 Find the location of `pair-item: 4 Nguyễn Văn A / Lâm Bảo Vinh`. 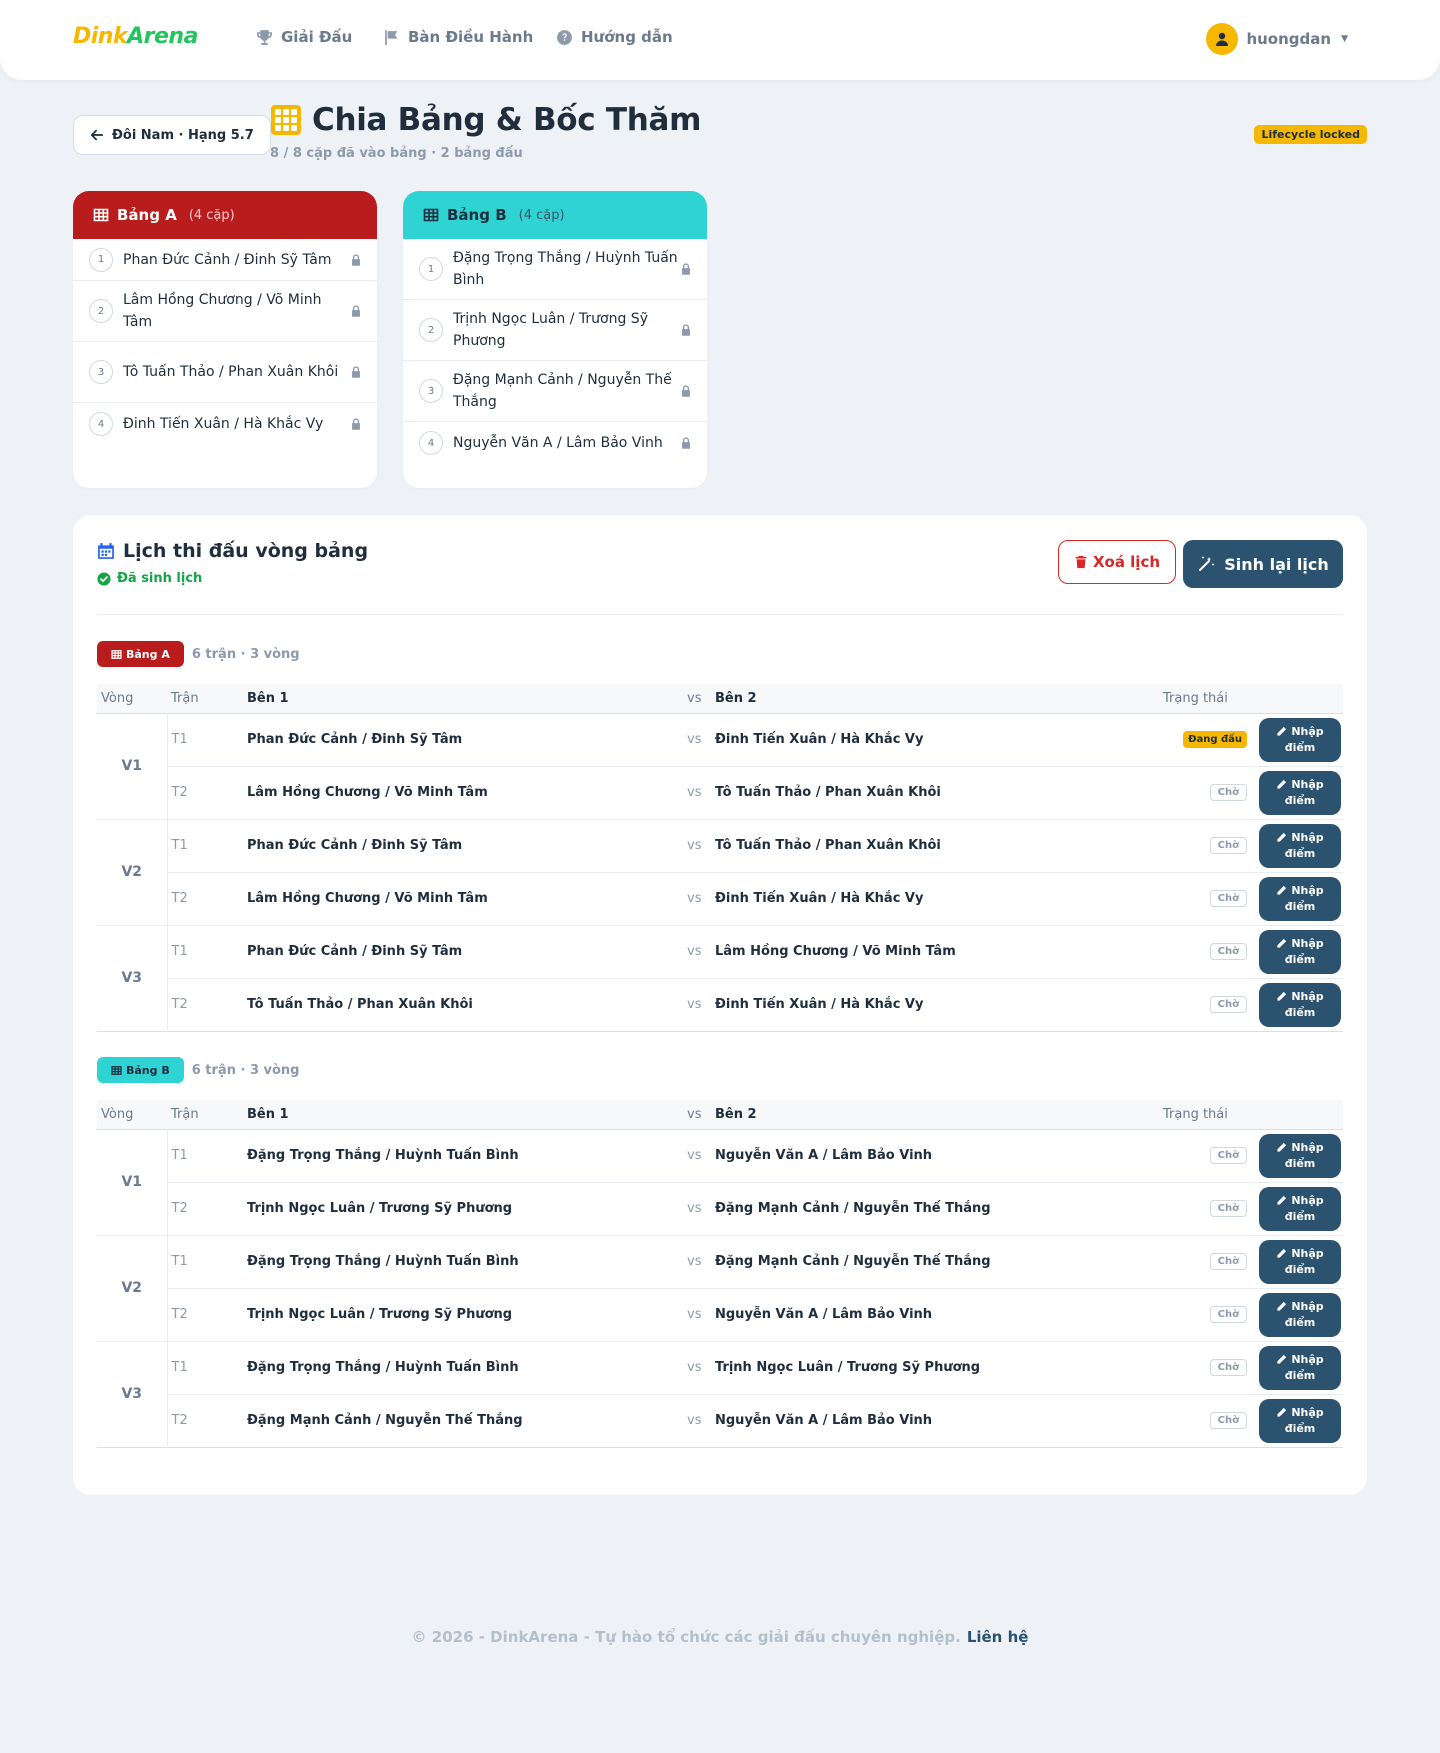

pair-item: 4 Nguyễn Văn A / Lâm Bảo Vinh is located at coordinates (555, 443).